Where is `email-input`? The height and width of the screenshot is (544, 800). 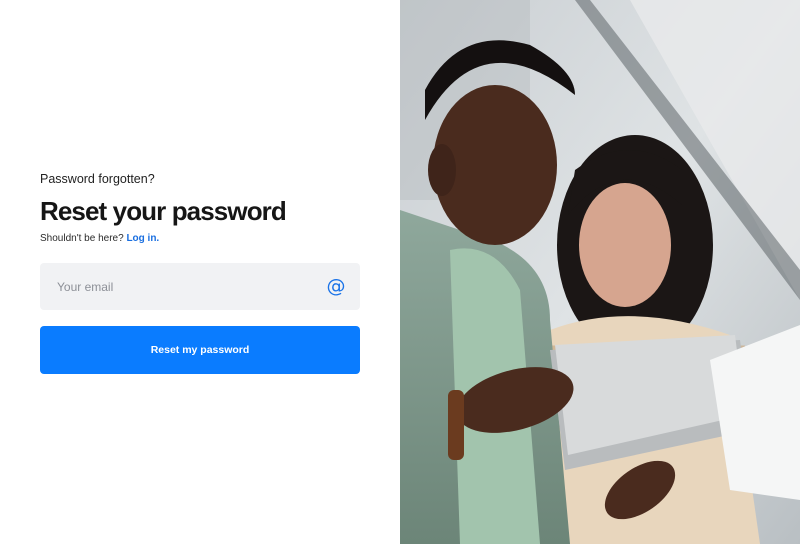 email-input is located at coordinates (200, 286).